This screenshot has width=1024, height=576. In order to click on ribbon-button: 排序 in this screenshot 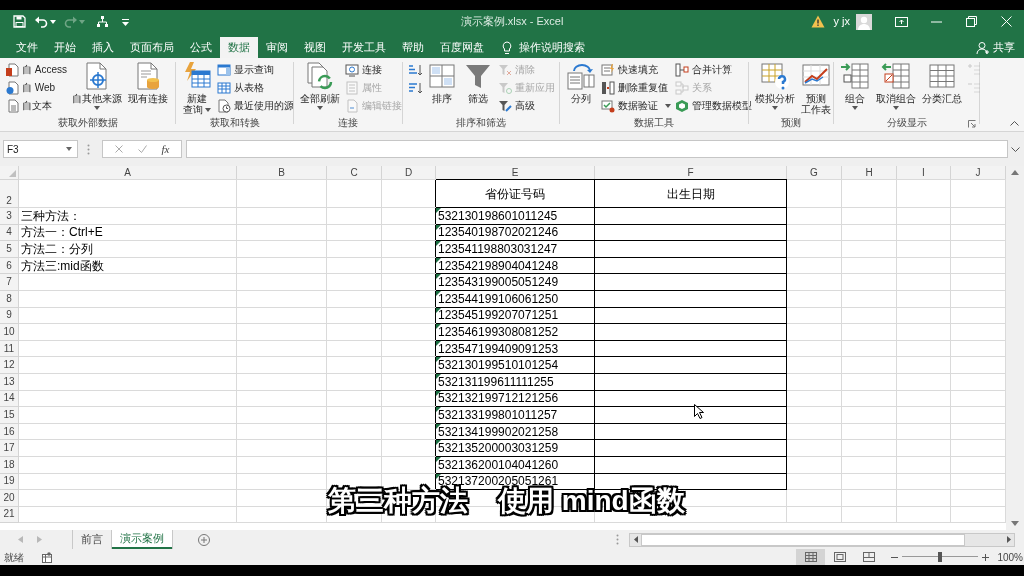, I will do `click(442, 82)`.